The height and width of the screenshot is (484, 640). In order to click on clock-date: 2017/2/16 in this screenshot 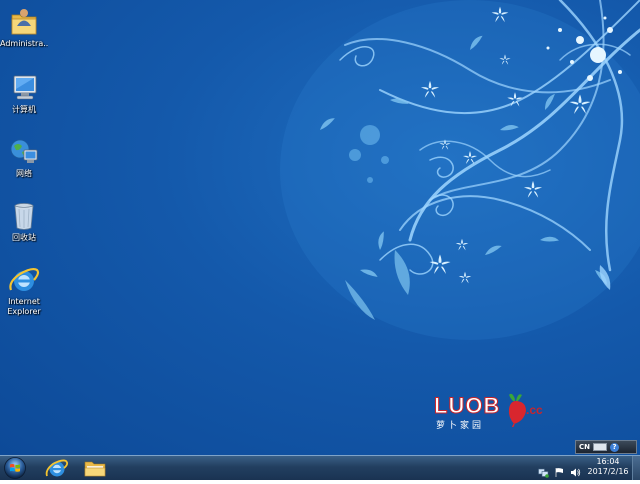, I will do `click(608, 471)`.